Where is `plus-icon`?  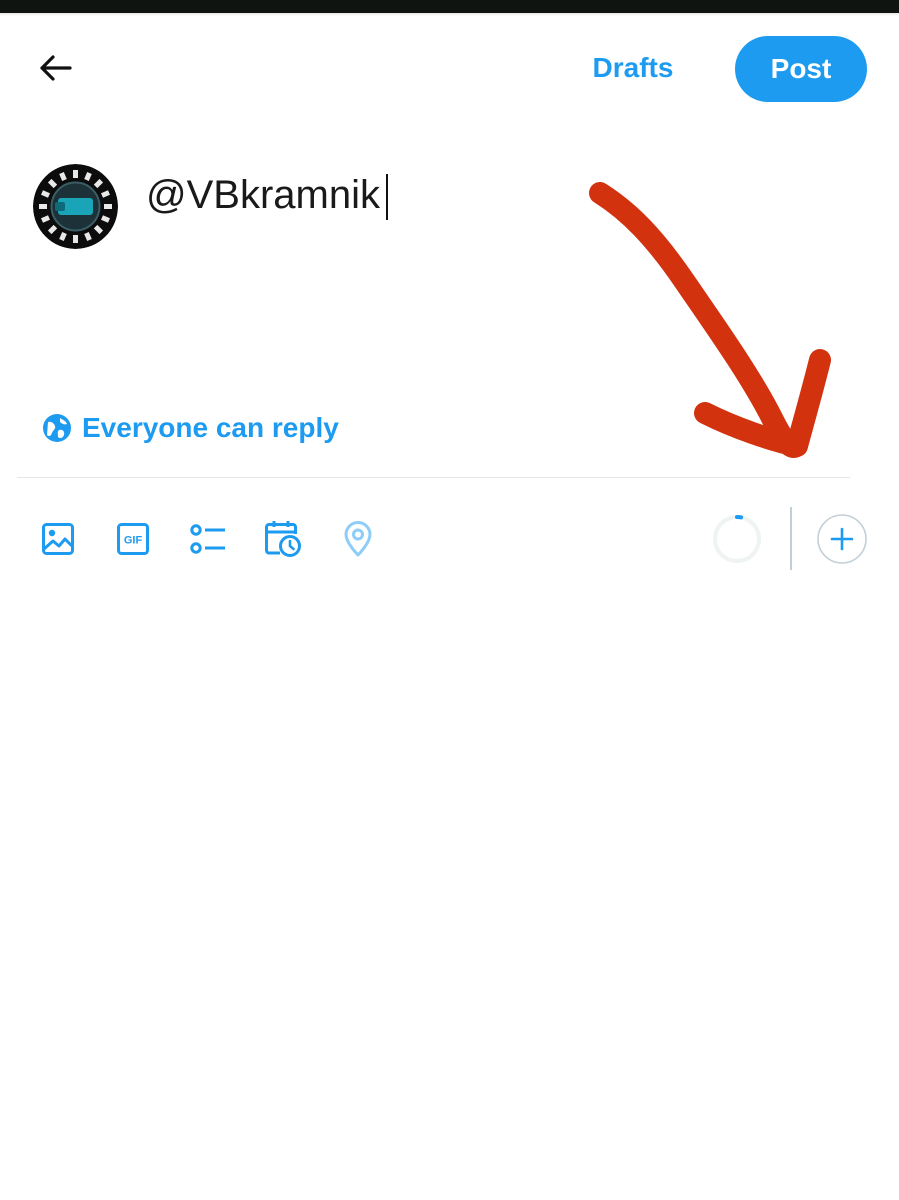 plus-icon is located at coordinates (842, 539).